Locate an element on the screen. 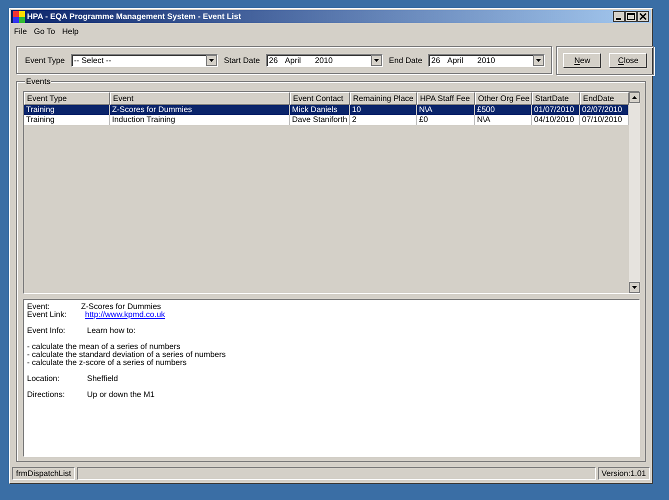  menu-item: Help is located at coordinates (70, 31).